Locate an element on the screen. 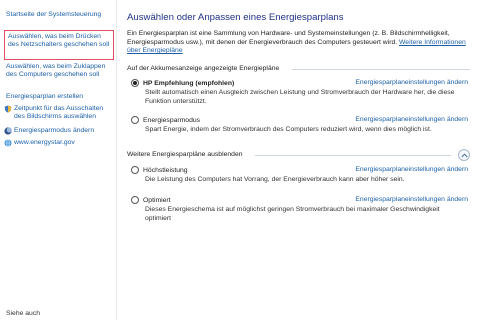 The image size is (480, 320). plan-name: Optimiert is located at coordinates (157, 200).